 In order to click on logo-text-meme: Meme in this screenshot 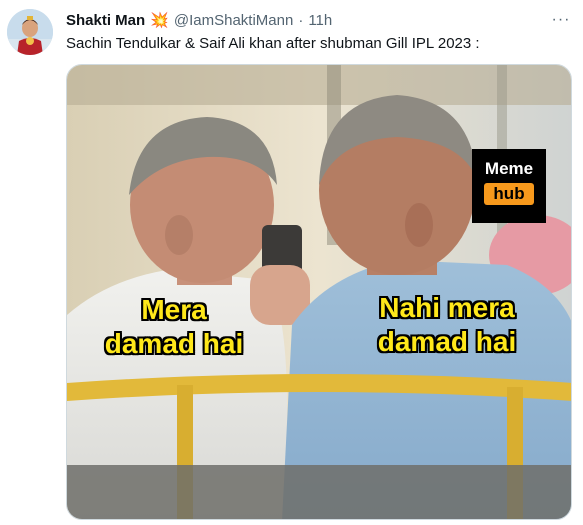, I will do `click(509, 168)`.